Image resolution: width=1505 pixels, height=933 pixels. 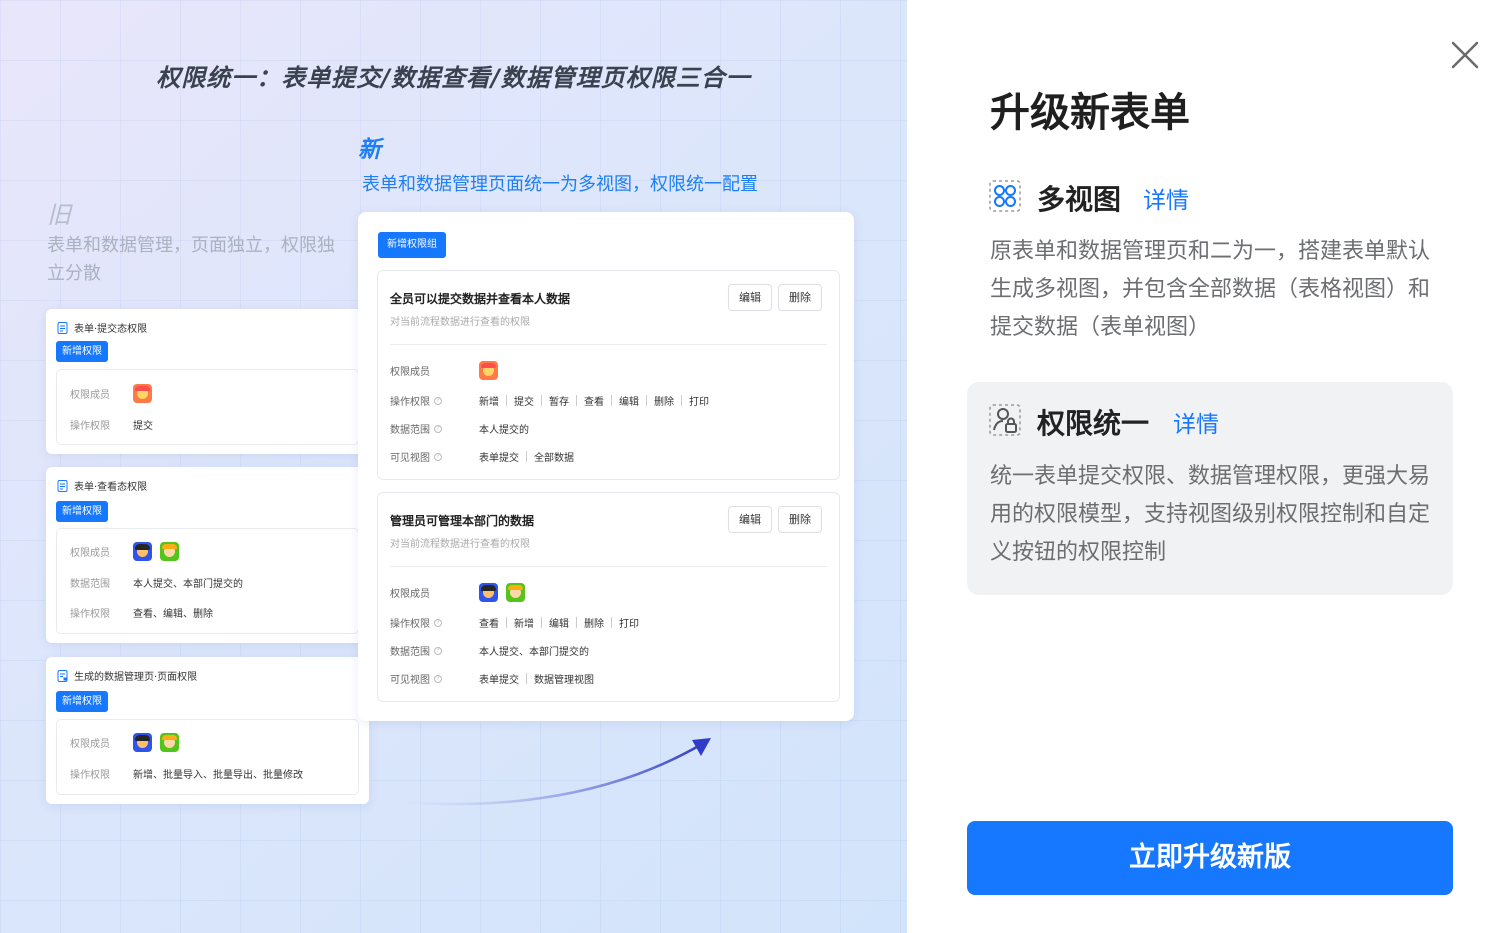 I want to click on kv-row: 操作权限 新增、批量导入、批量导出、批量修改, so click(x=186, y=773).